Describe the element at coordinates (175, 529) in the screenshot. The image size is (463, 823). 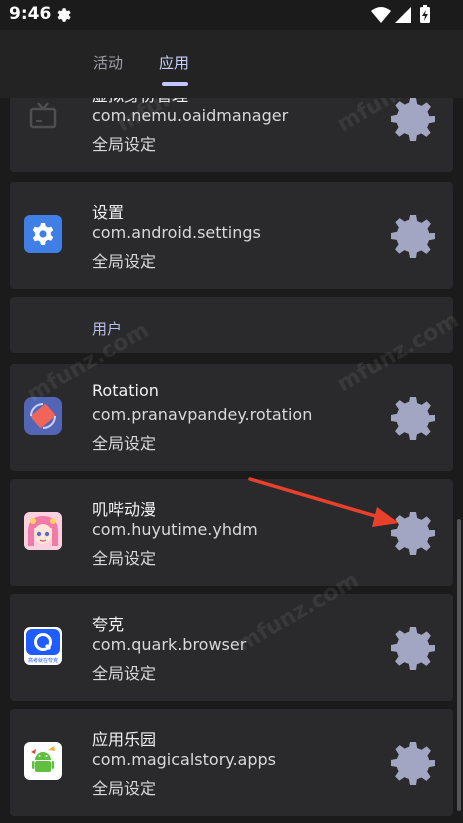
I see `app-package: com.huyutime.yhdm` at that location.